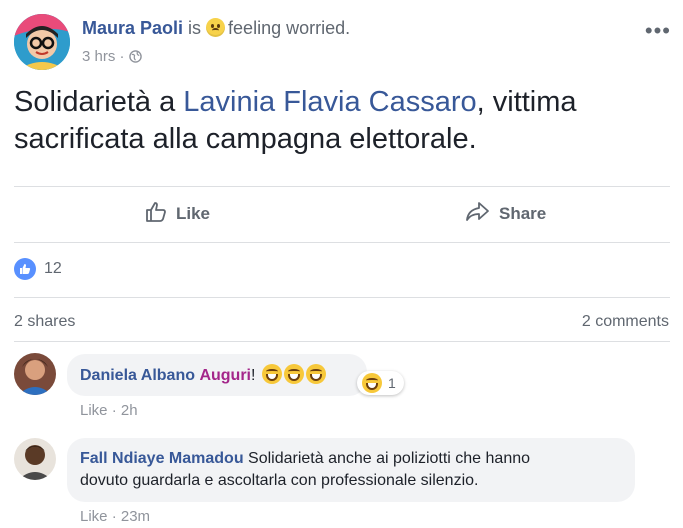  Describe the element at coordinates (193, 213) in the screenshot. I see `like-label: Like` at that location.